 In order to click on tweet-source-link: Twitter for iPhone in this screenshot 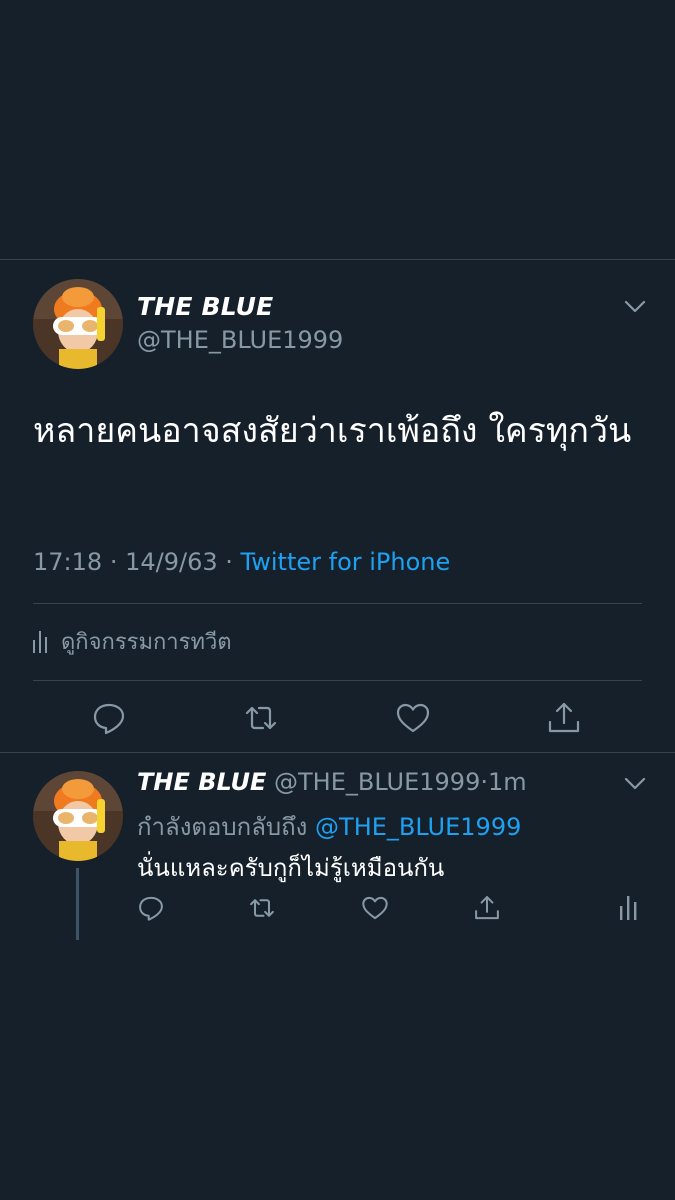, I will do `click(346, 562)`.